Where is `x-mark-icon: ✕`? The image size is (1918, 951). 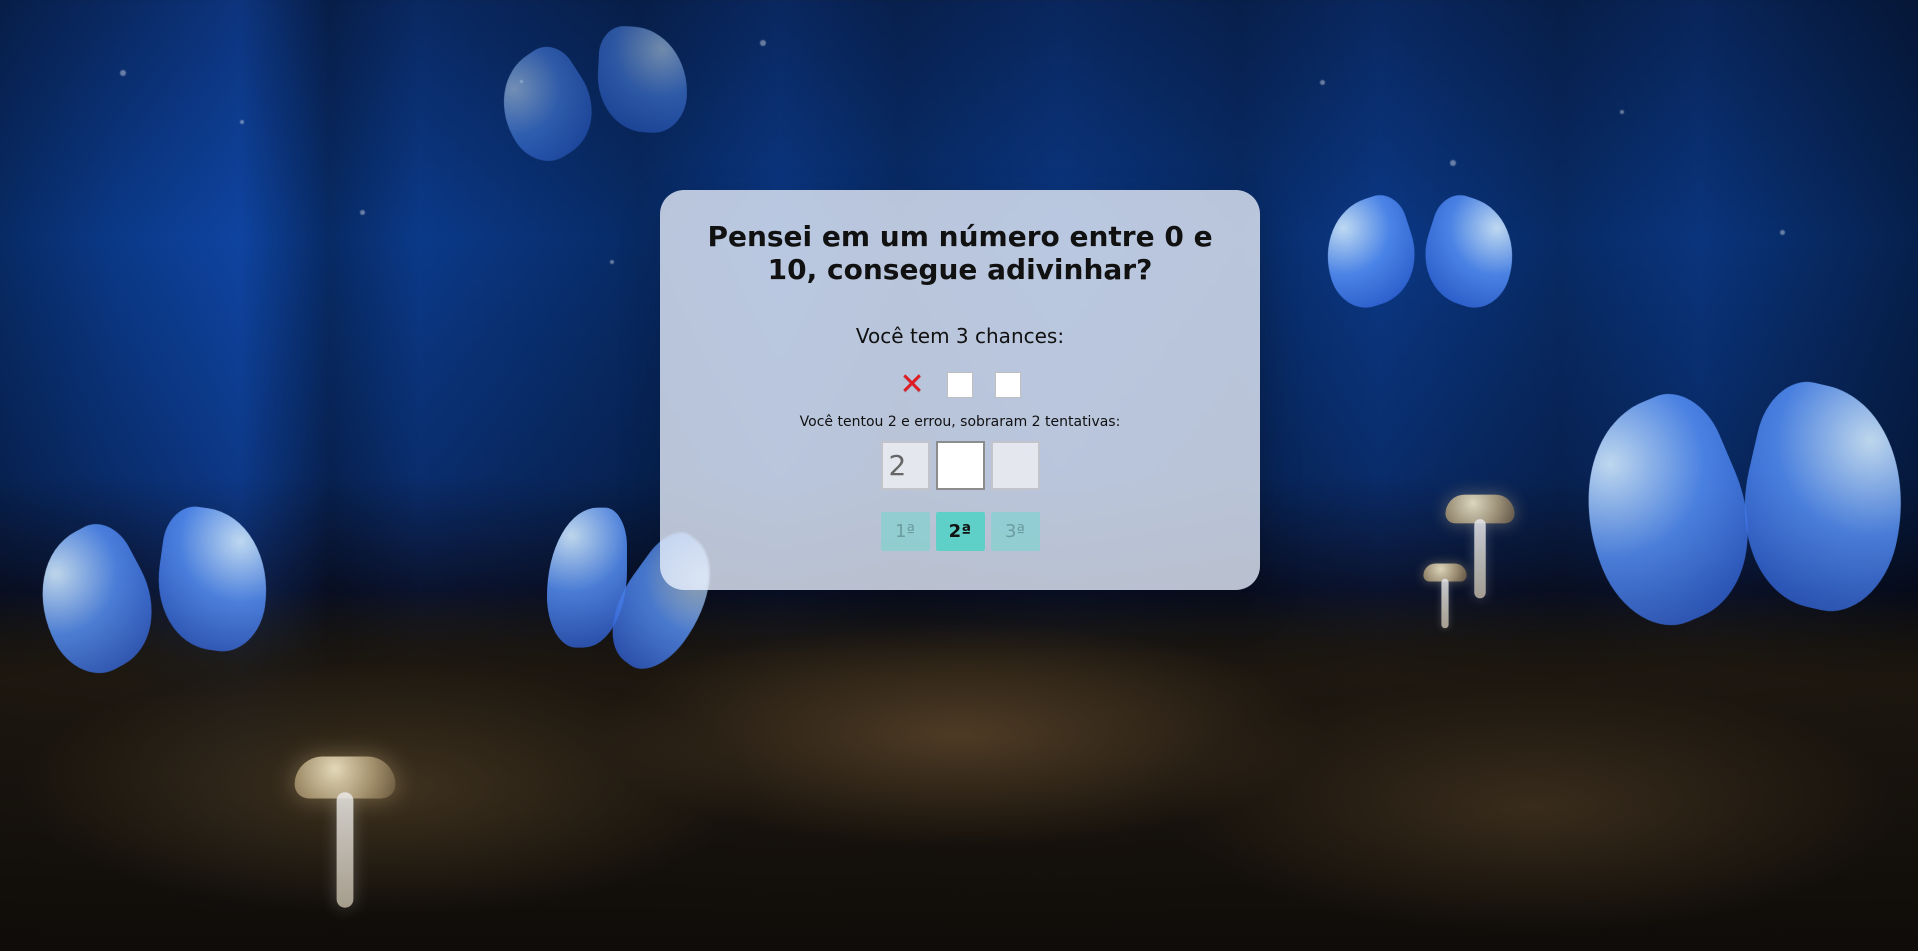 x-mark-icon: ✕ is located at coordinates (912, 384).